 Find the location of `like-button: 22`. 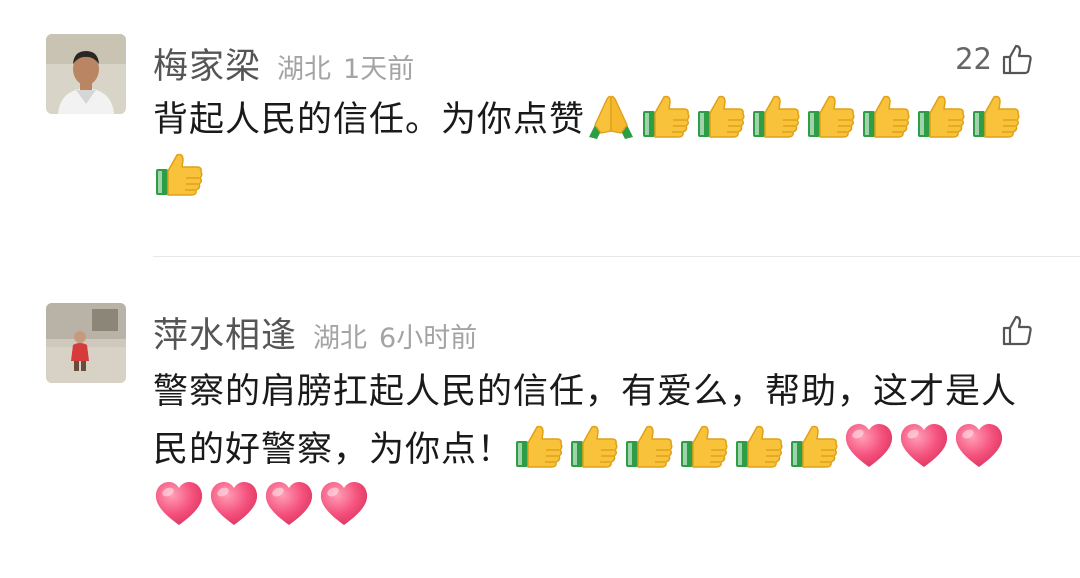

like-button: 22 is located at coordinates (994, 59).